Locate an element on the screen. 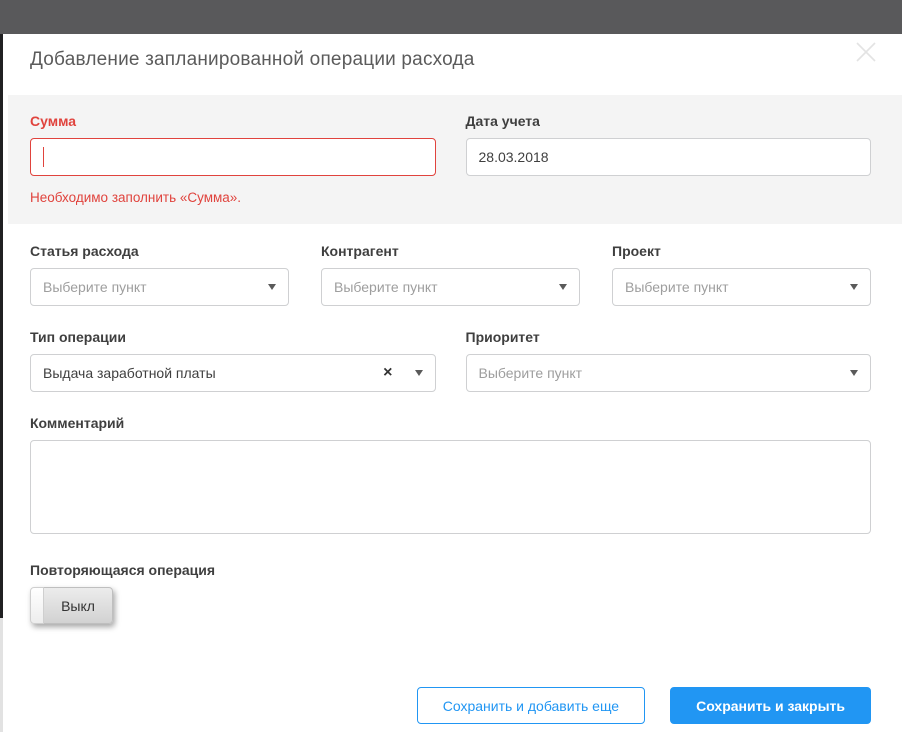  project-label: Проект is located at coordinates (636, 251).